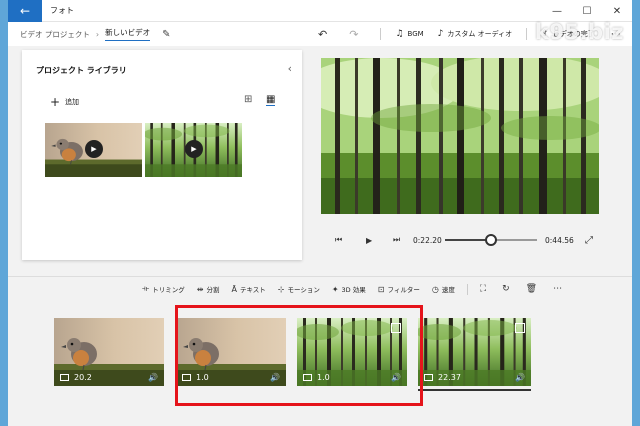  What do you see at coordinates (474, 377) in the screenshot?
I see `clip-info-bar: 22.37 🔊` at bounding box center [474, 377].